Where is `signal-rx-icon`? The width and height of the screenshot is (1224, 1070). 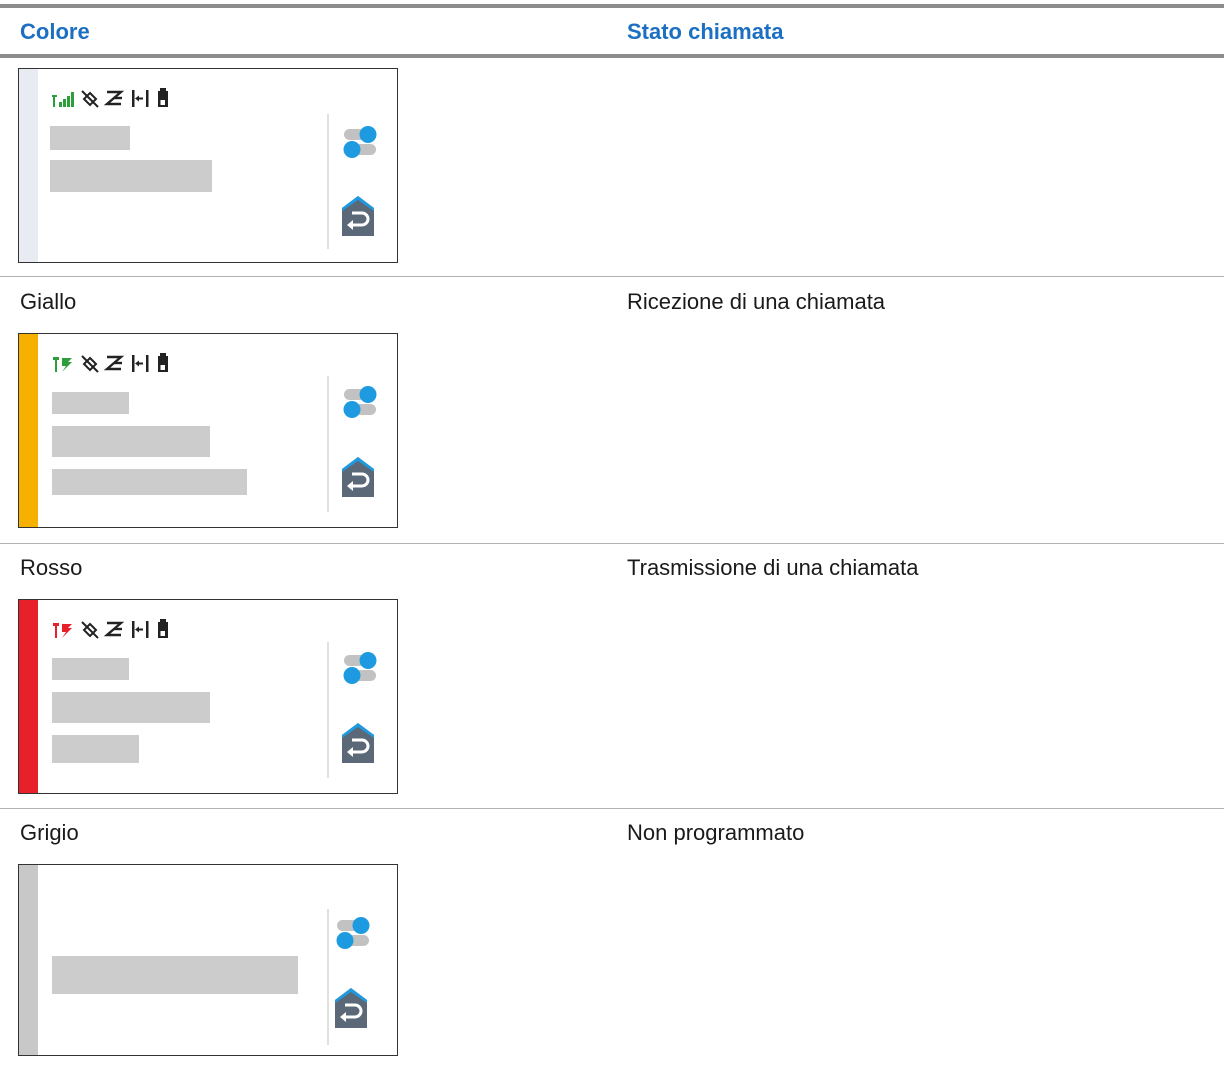 signal-rx-icon is located at coordinates (62, 364).